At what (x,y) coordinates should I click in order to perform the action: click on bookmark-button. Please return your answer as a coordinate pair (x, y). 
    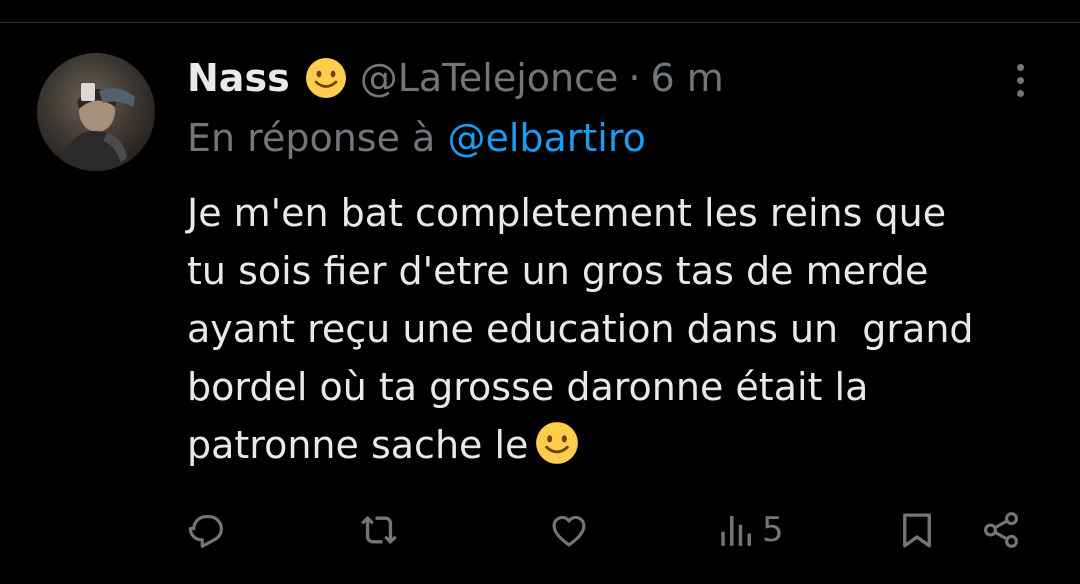
    Looking at the image, I should click on (917, 530).